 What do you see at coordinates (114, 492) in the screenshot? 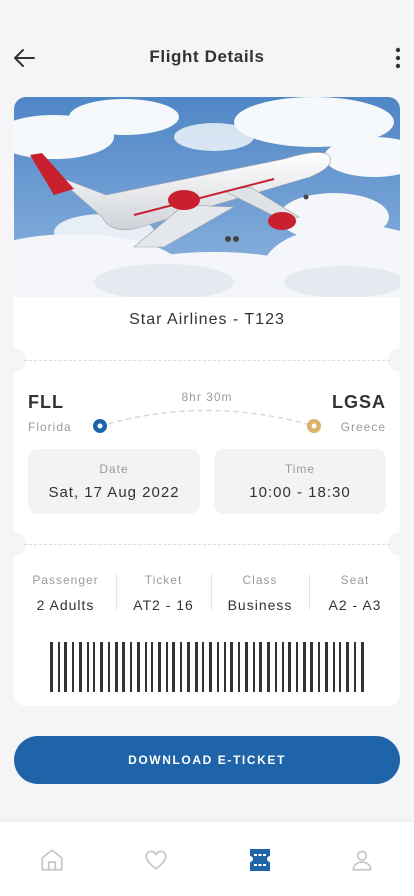
I see `date-value: Sat, 17 Aug 2022` at bounding box center [114, 492].